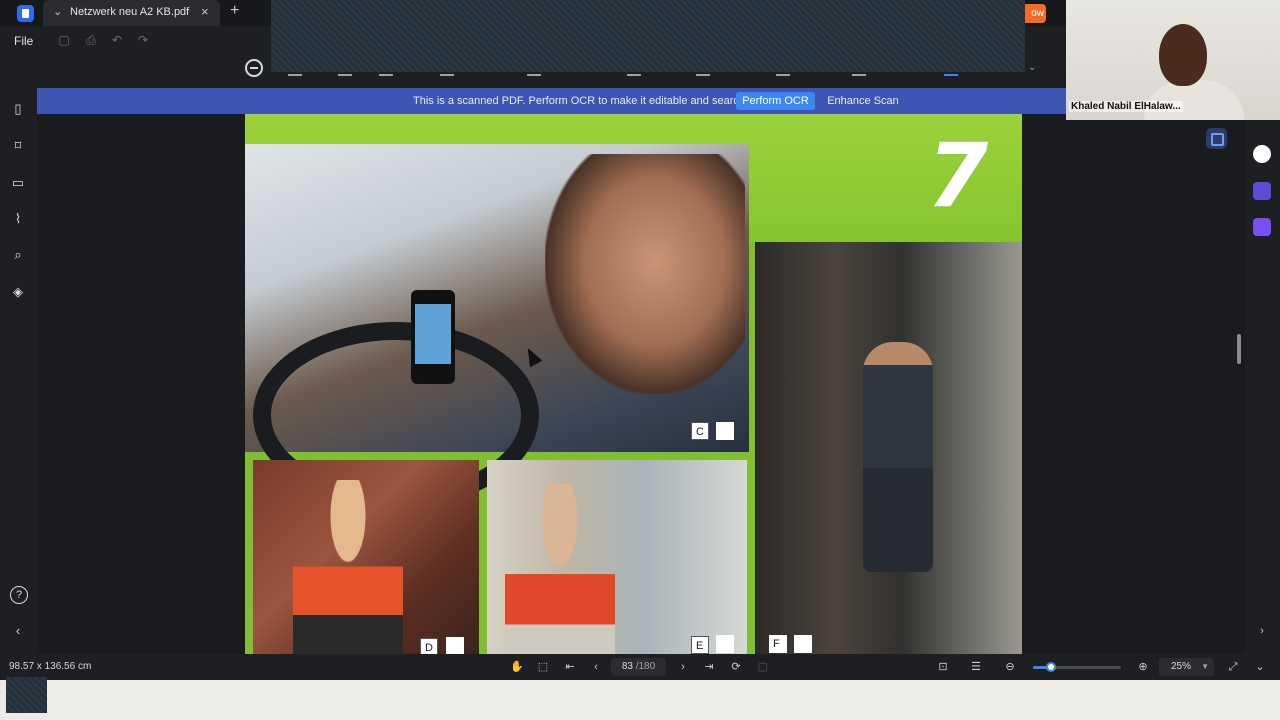 This screenshot has width=1280, height=720. I want to click on screen-share-overlay, so click(648, 36).